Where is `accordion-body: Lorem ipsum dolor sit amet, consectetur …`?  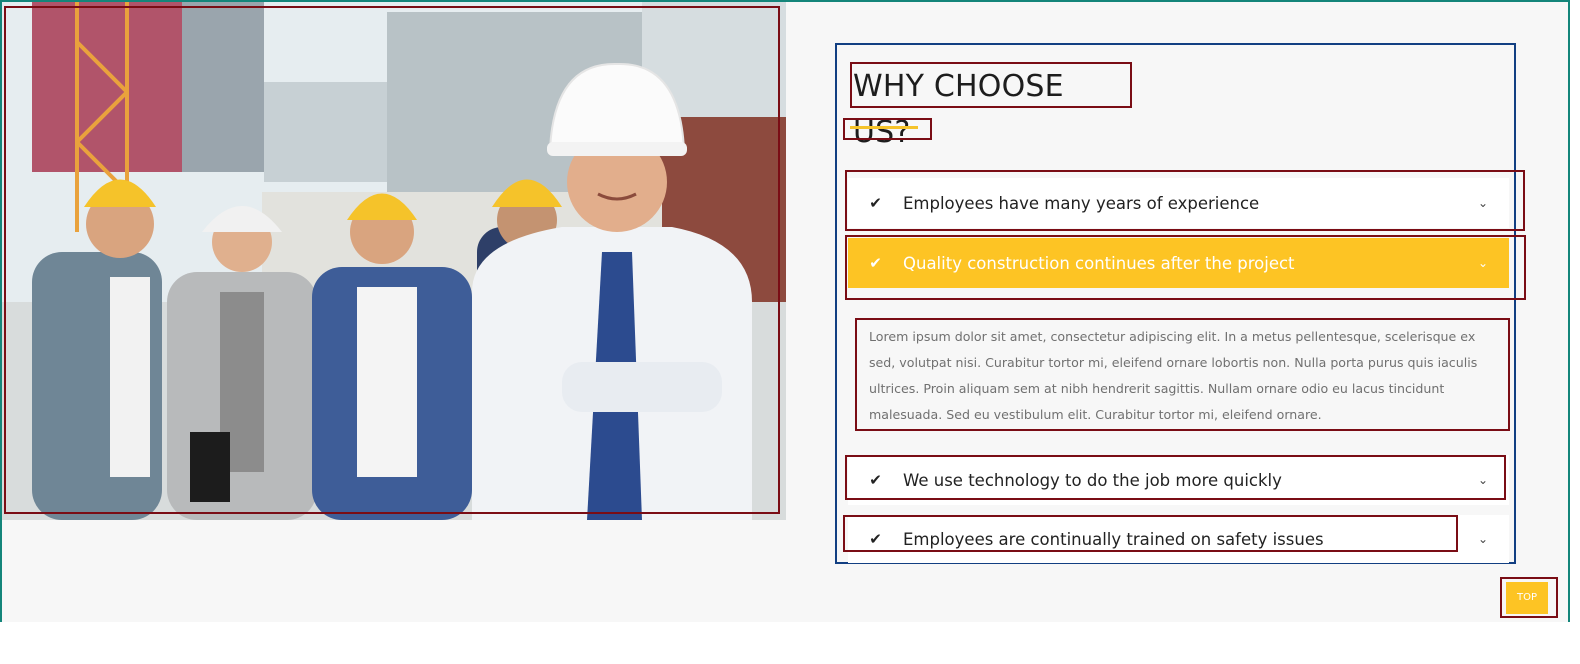 accordion-body: Lorem ipsum dolor sit amet, consectetur … is located at coordinates (1182, 374).